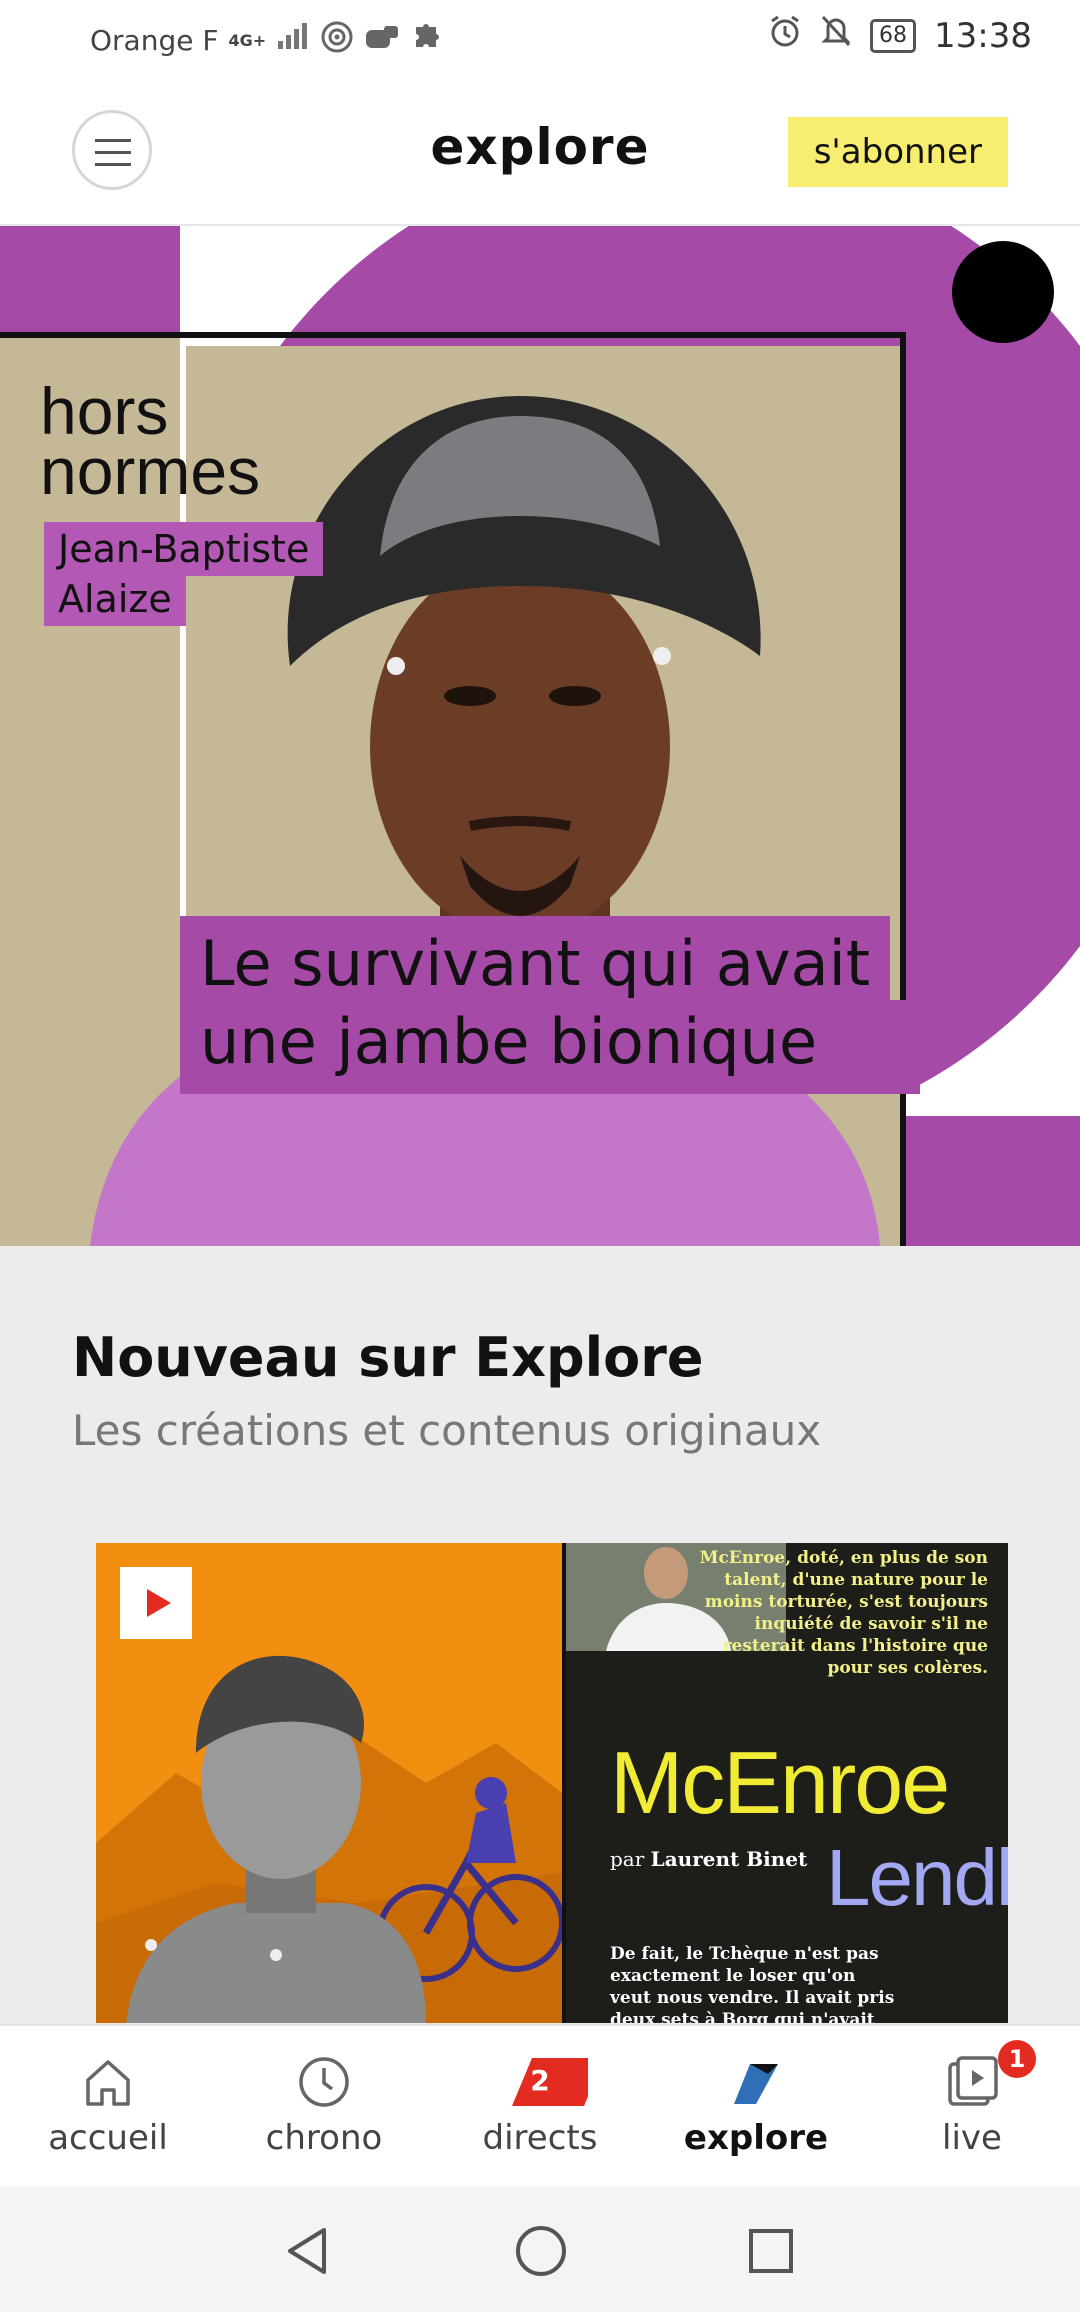 This screenshot has width=1080, height=2312. I want to click on byline: par Laurent Binet, so click(708, 1859).